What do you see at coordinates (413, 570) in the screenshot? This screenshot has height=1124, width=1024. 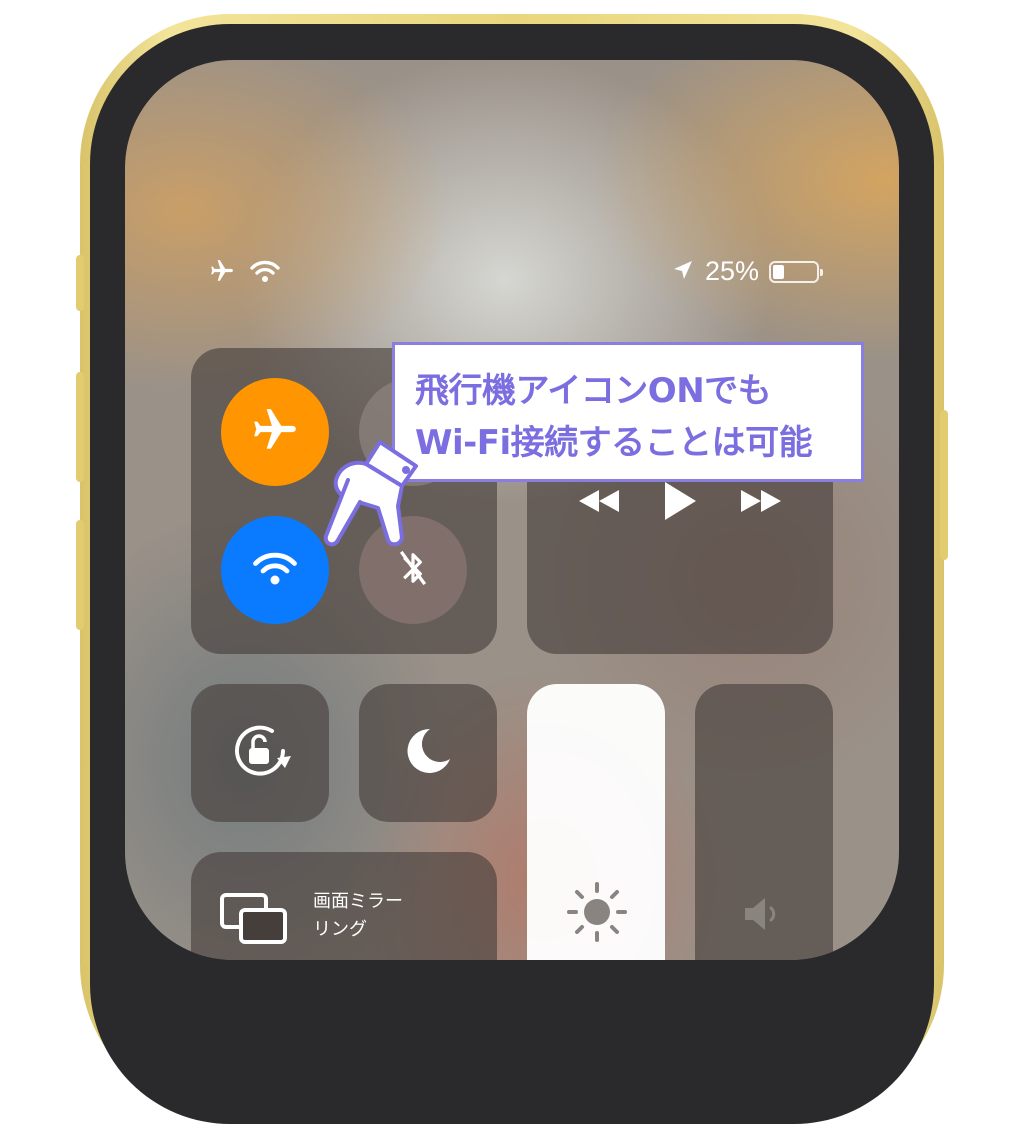 I see `bluetooth-off-icon` at bounding box center [413, 570].